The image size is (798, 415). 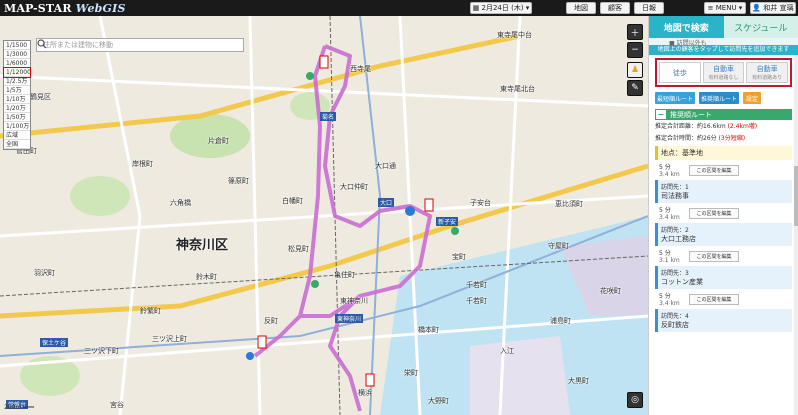 I want to click on street-view-icon: ♟, so click(x=635, y=70).